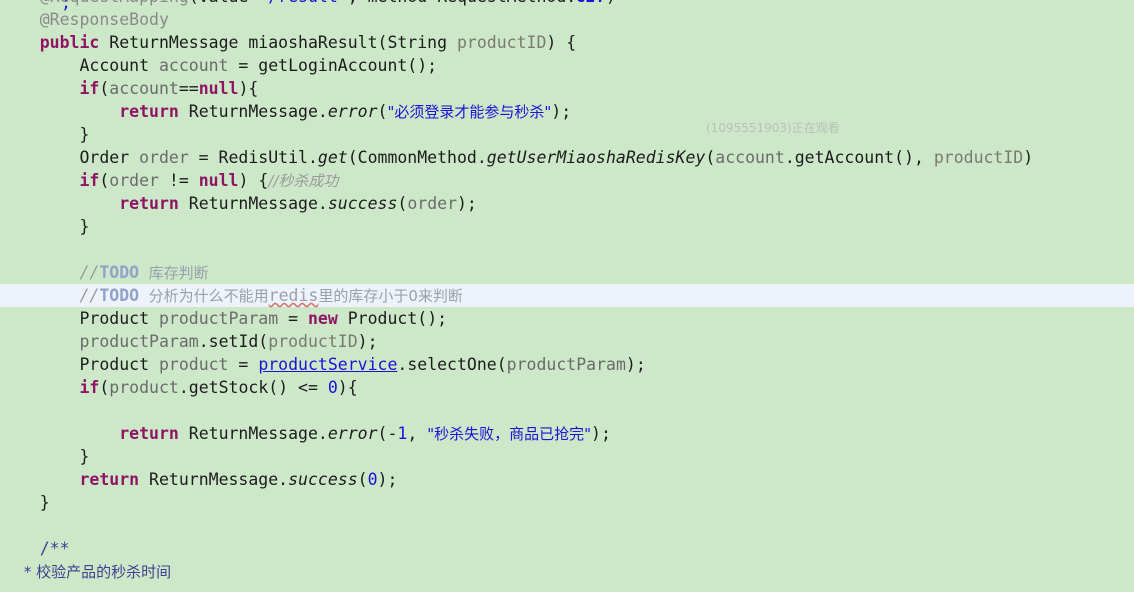 This screenshot has width=1134, height=592. What do you see at coordinates (567, 341) in the screenshot?
I see `code-line: productParam.setId(productID);` at bounding box center [567, 341].